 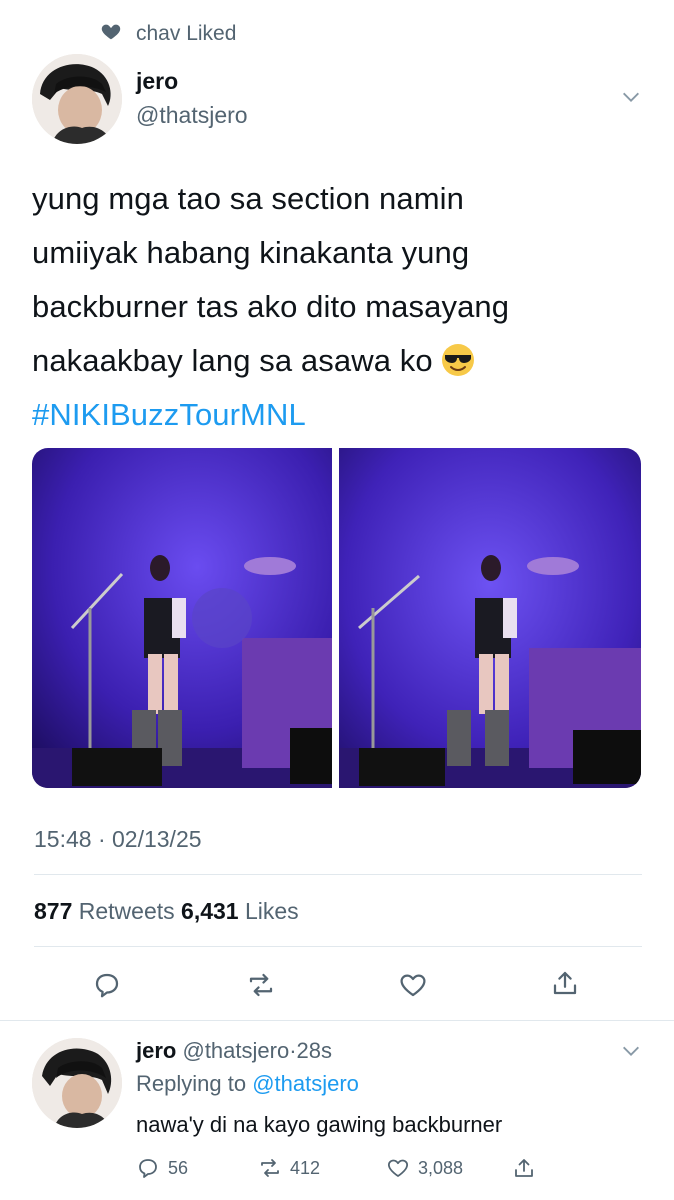 What do you see at coordinates (332, 361) in the screenshot?
I see `tweet-text-line: nakaakbay lang sa asawa ko` at bounding box center [332, 361].